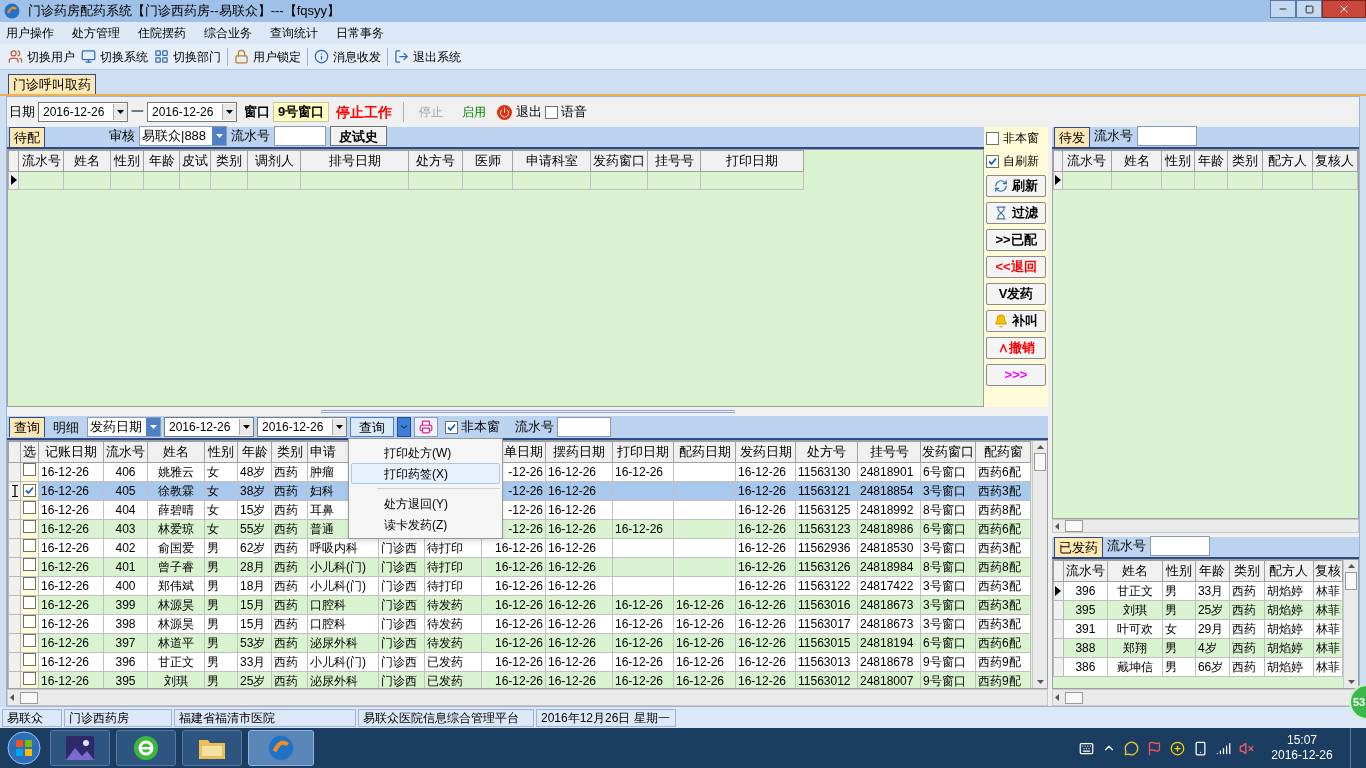 This screenshot has width=1366, height=768. I want to click on action-button: 刷新, so click(1016, 186).